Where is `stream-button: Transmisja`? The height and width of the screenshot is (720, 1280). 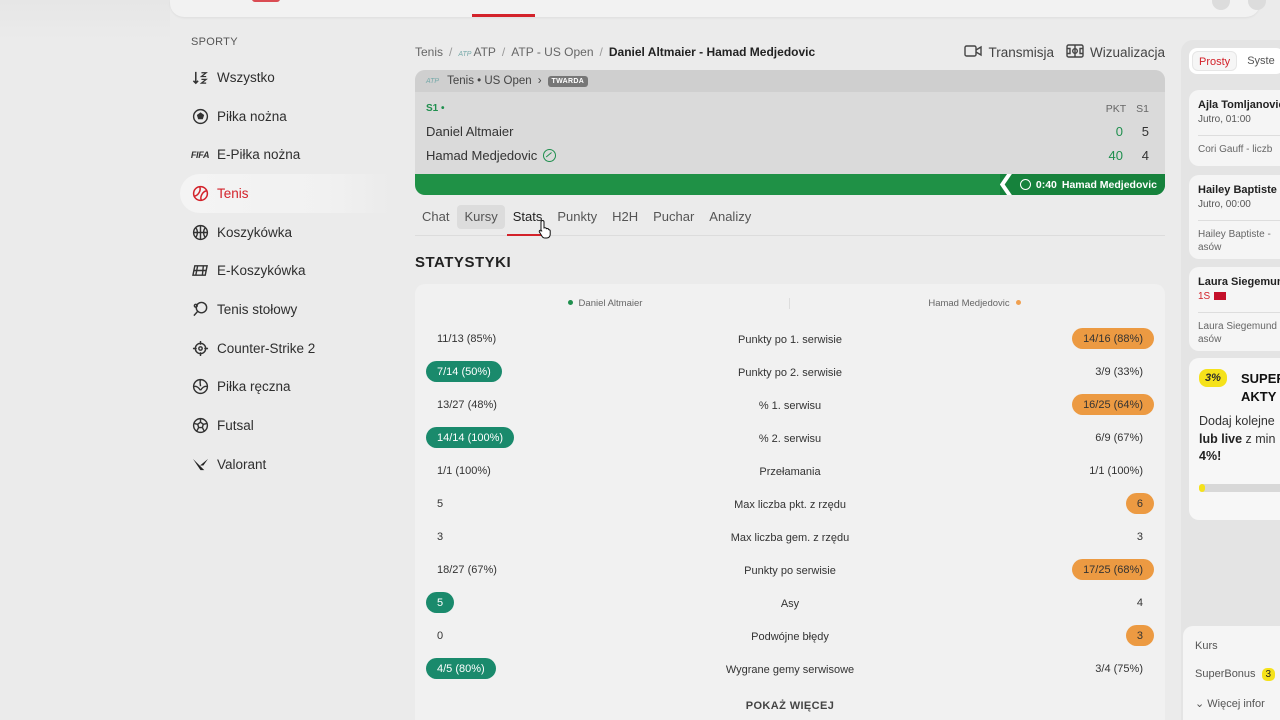 stream-button: Transmisja is located at coordinates (1009, 52).